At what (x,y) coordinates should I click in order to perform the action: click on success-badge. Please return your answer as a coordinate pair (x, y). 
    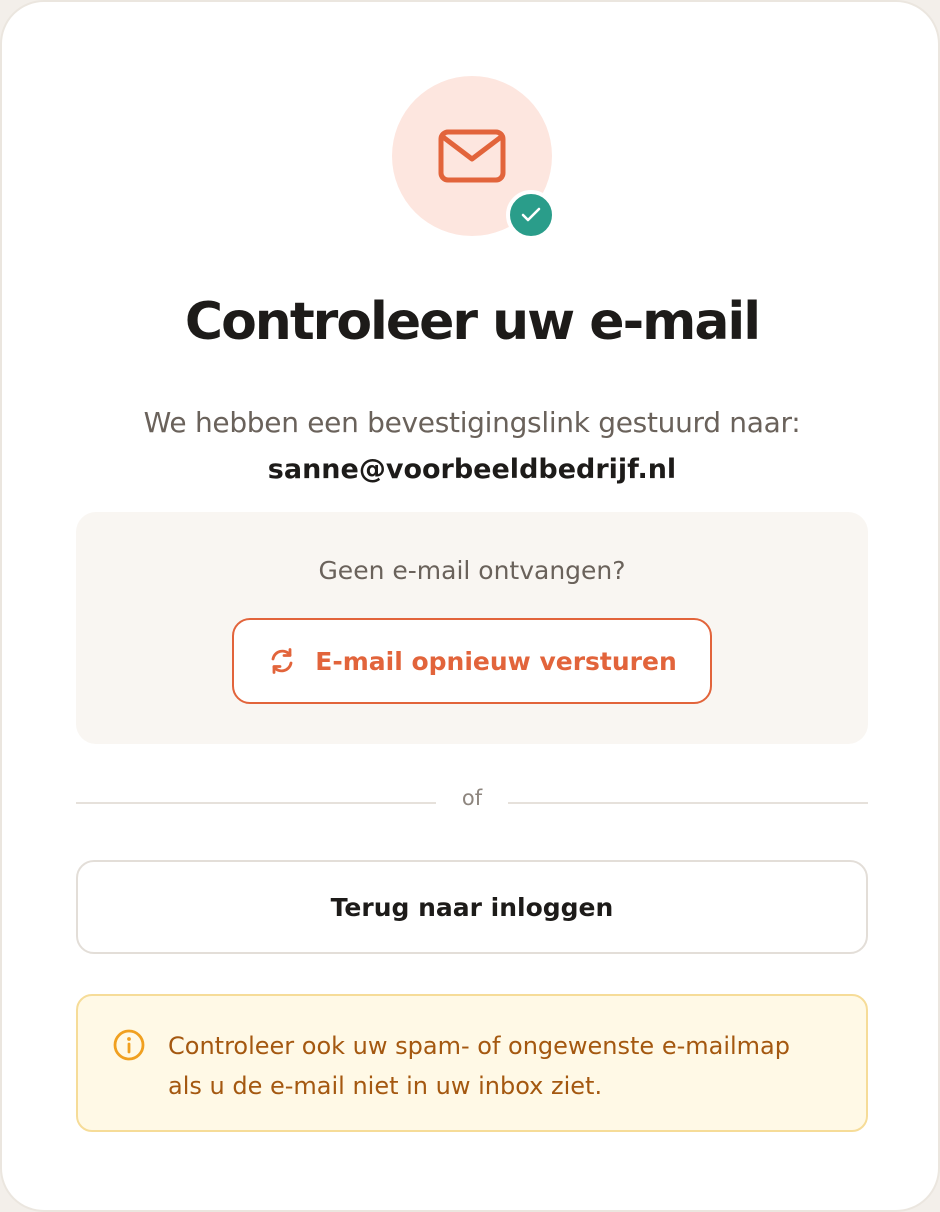
    Looking at the image, I should click on (531, 215).